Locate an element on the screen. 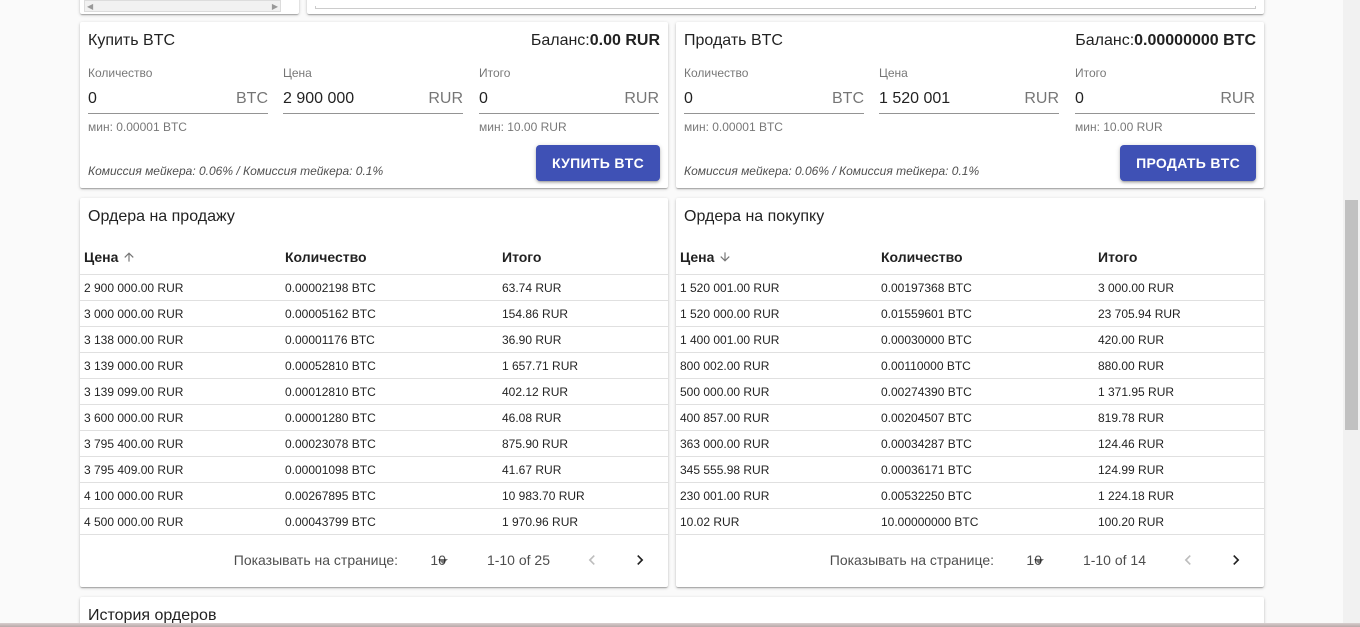  table-row: 3 600 000.00 RUR 0.00001280 BTC 46.08 RUR is located at coordinates (374, 418).